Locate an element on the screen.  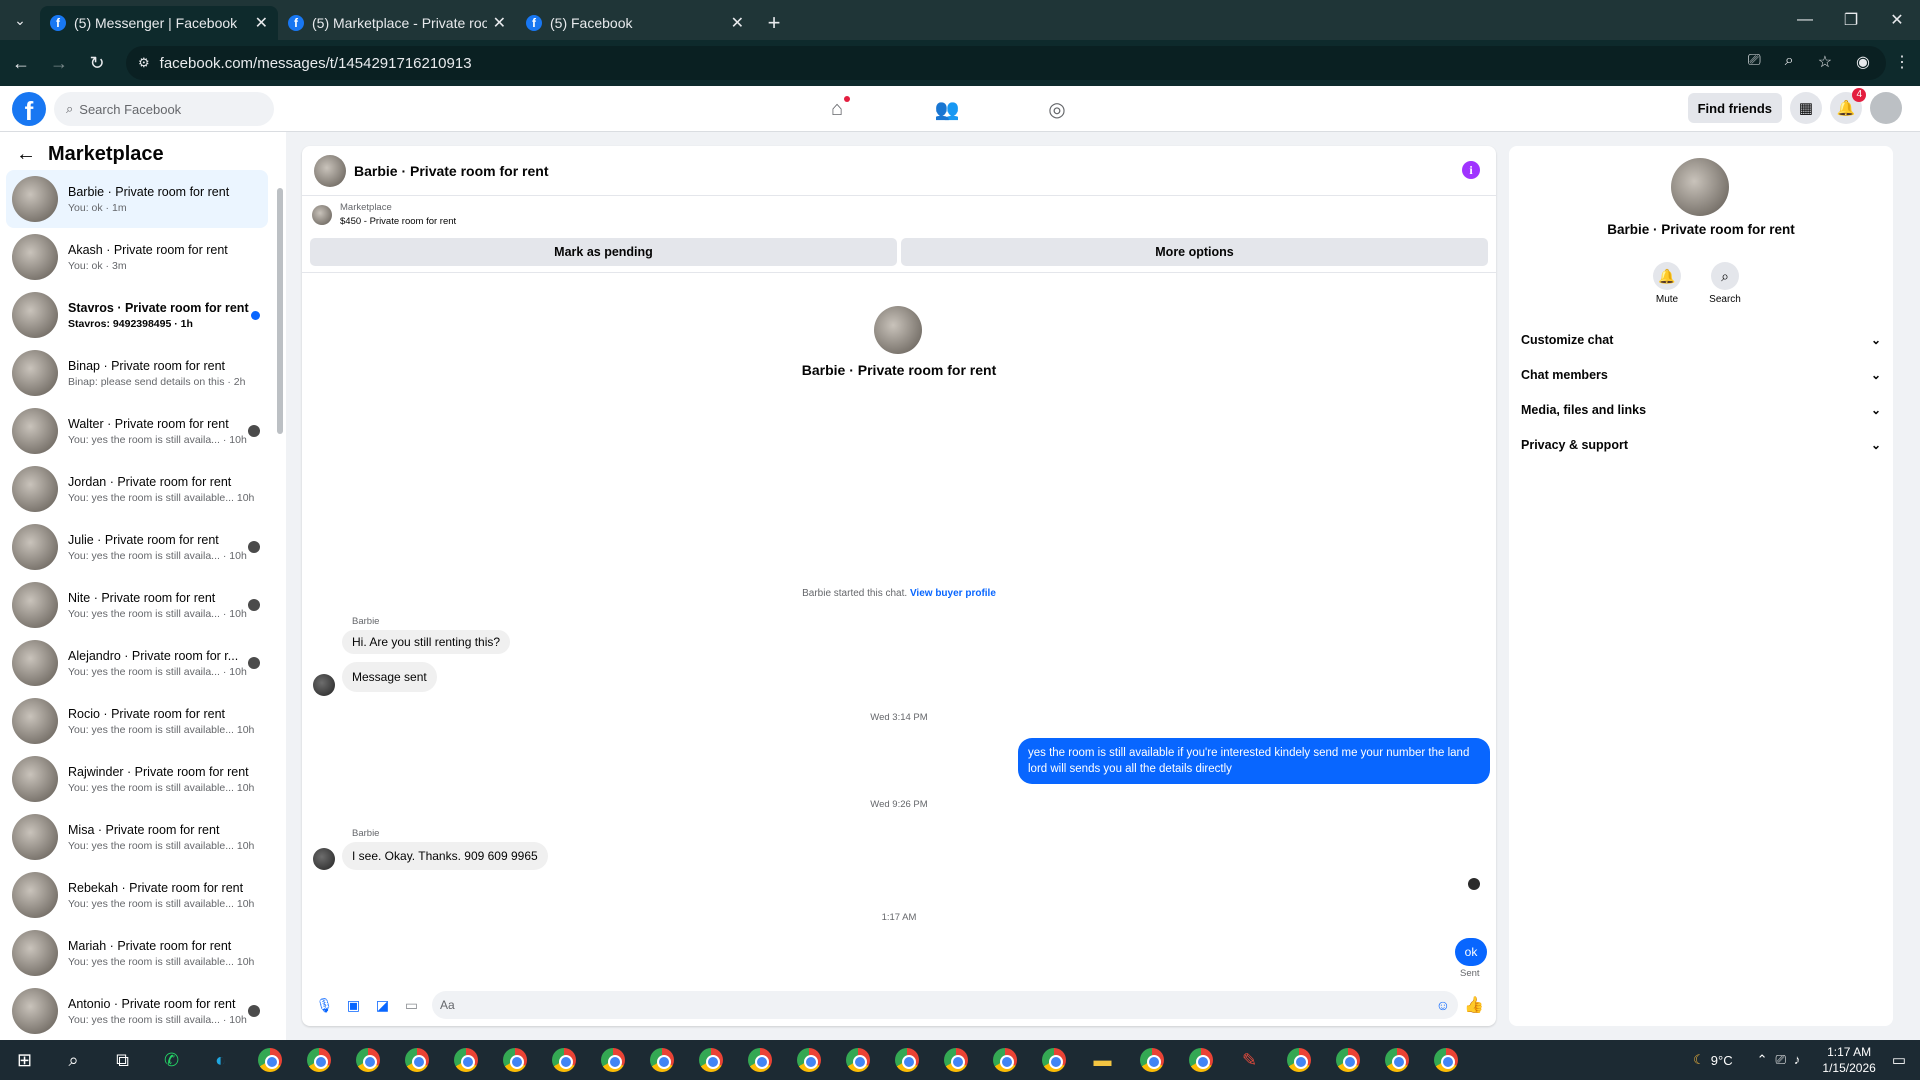
mute-button: 🔔 Mute is located at coordinates (1667, 283).